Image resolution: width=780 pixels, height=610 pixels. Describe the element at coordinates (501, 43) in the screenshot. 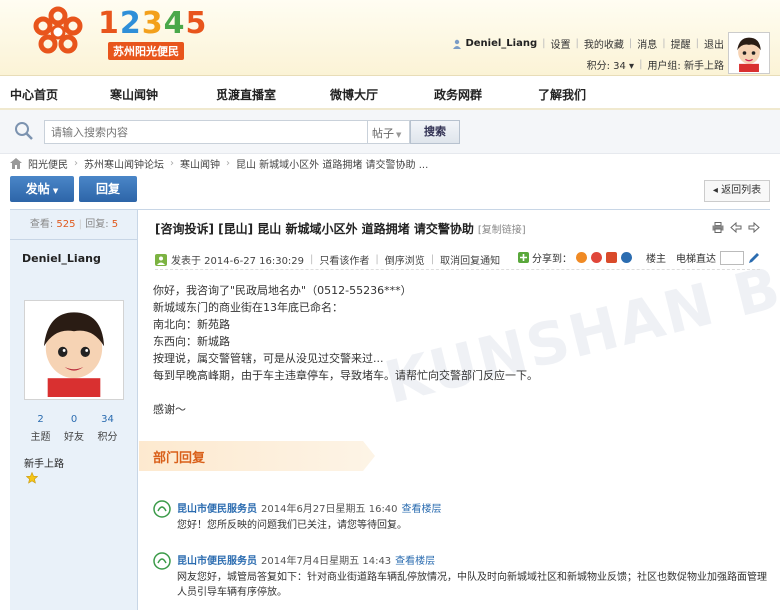

I see `username-link: Deniel_Liang` at that location.